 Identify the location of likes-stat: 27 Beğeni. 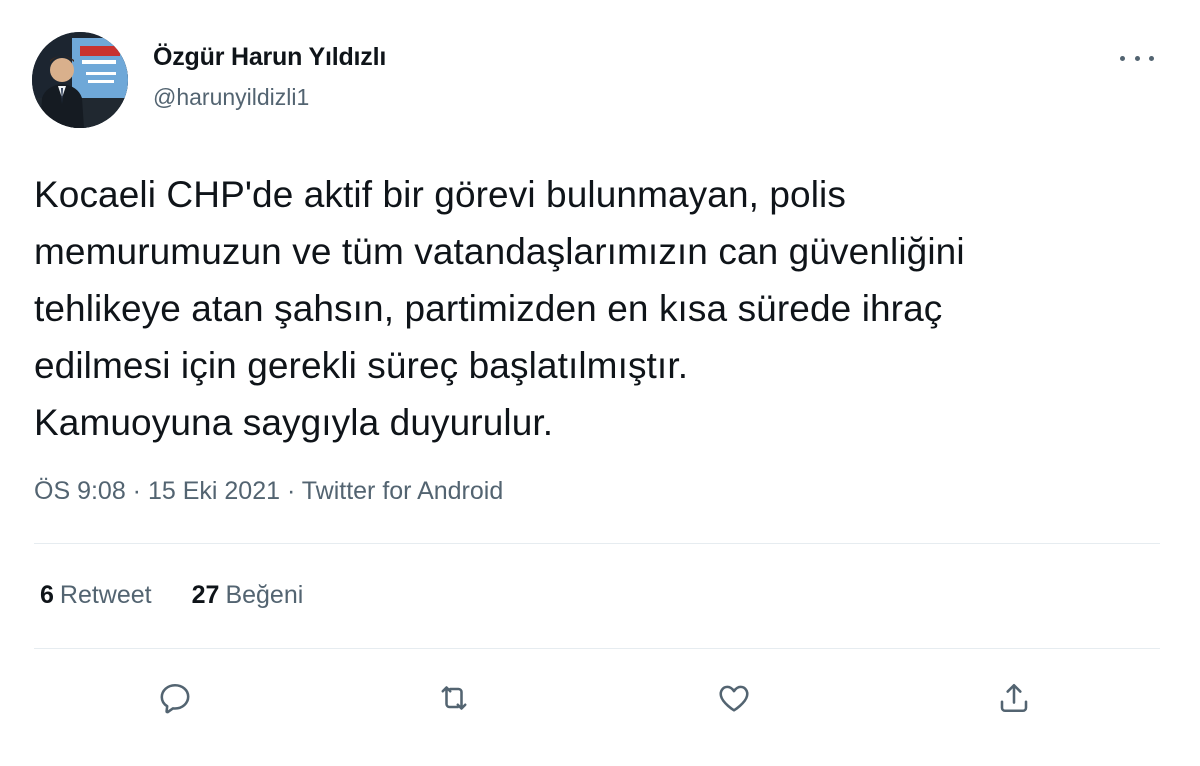
(248, 595).